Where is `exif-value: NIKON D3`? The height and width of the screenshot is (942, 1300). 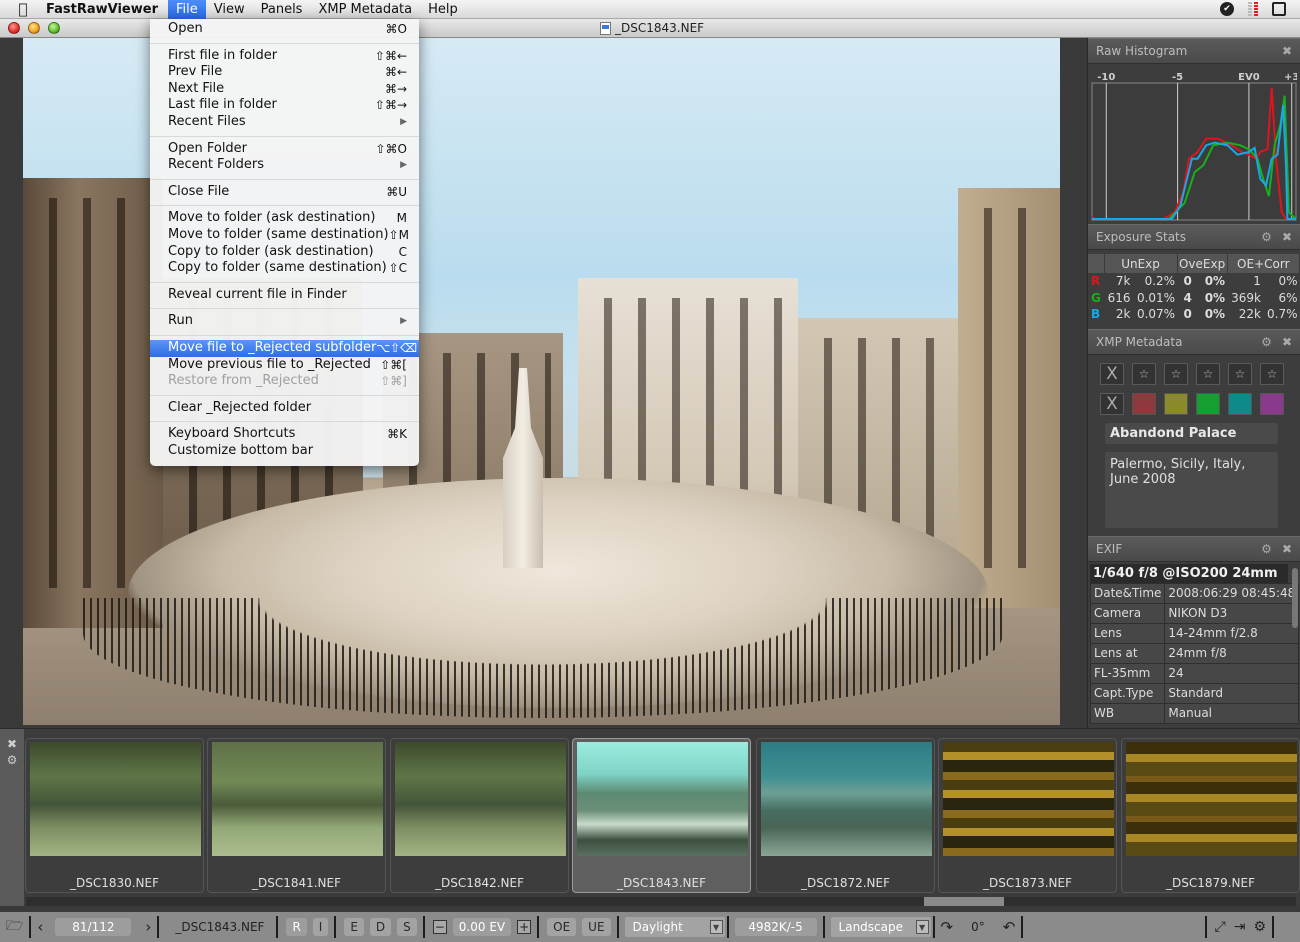
exif-value: NIKON D3 is located at coordinates (1232, 613).